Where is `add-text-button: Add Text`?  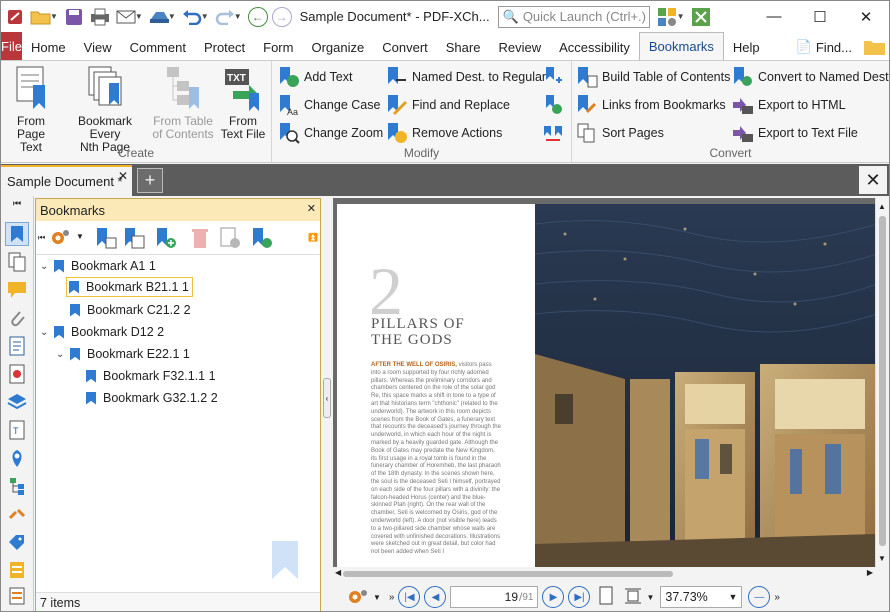 add-text-button: Add Text is located at coordinates (315, 77).